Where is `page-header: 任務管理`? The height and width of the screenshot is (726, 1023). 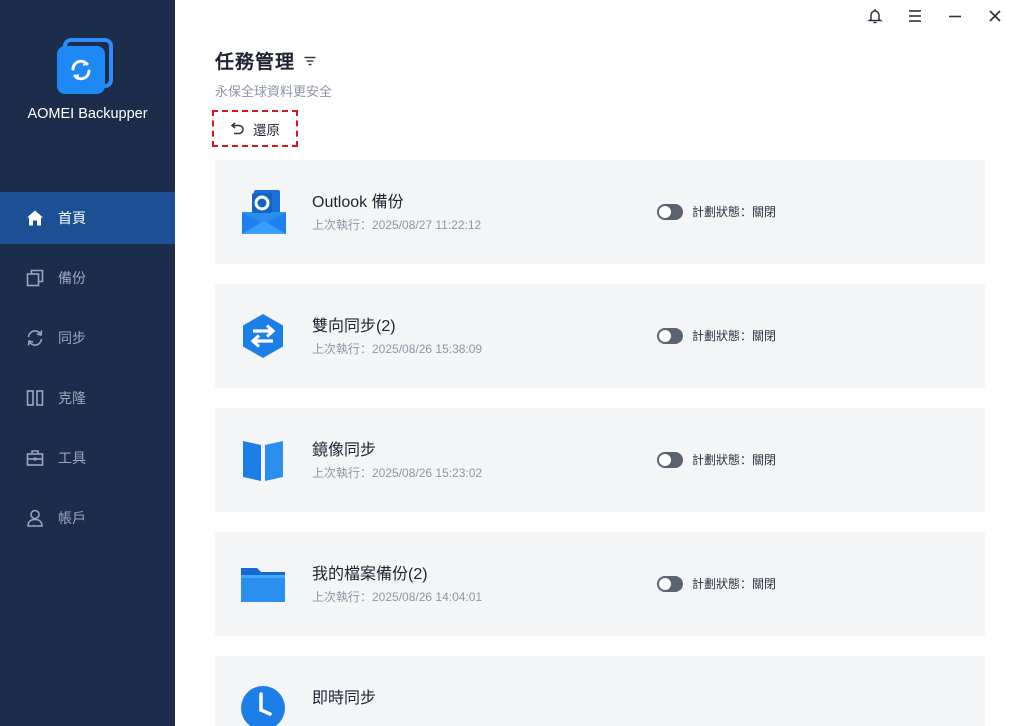 page-header: 任務管理 is located at coordinates (266, 60).